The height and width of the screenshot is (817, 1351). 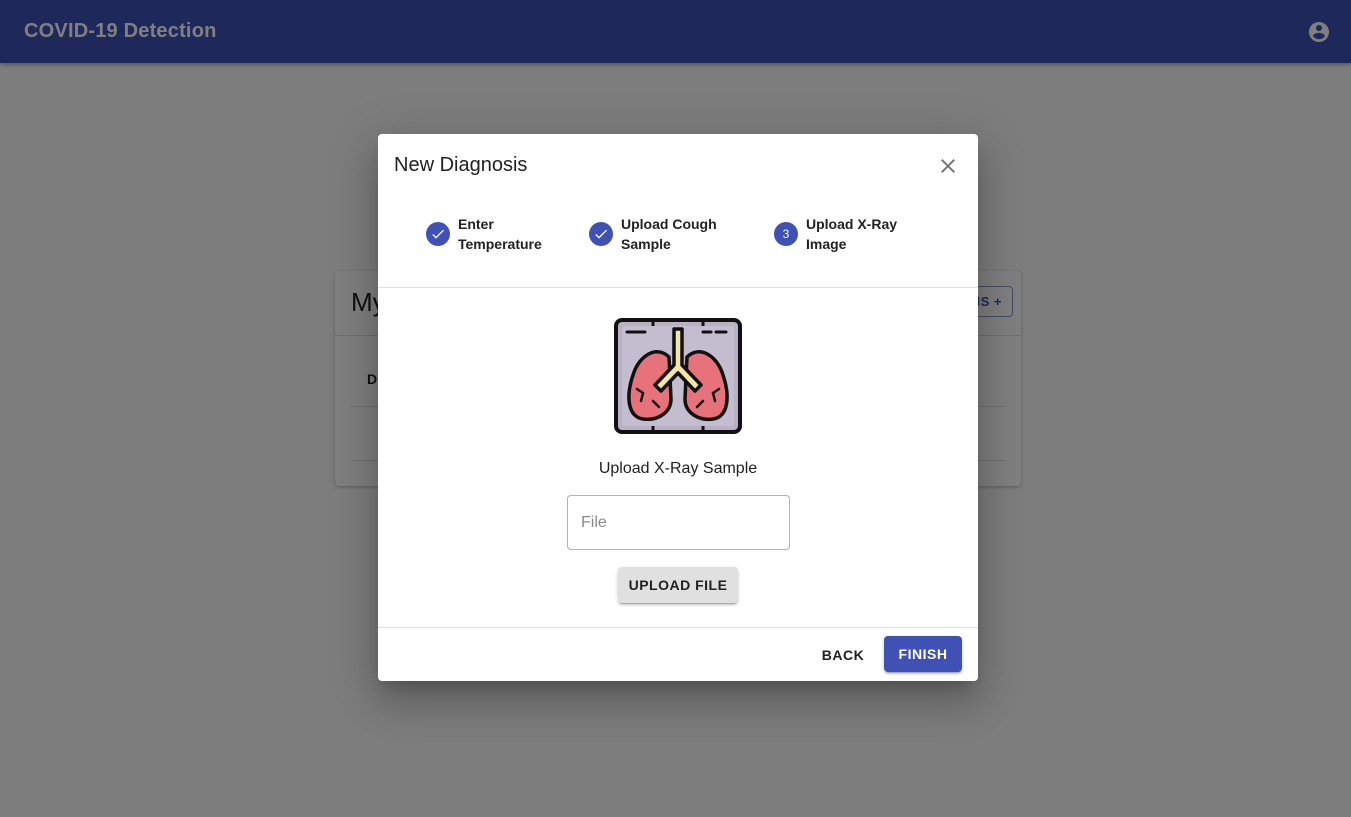 I want to click on step-upload-cough-sample: Upload Cough Sample, so click(x=660, y=234).